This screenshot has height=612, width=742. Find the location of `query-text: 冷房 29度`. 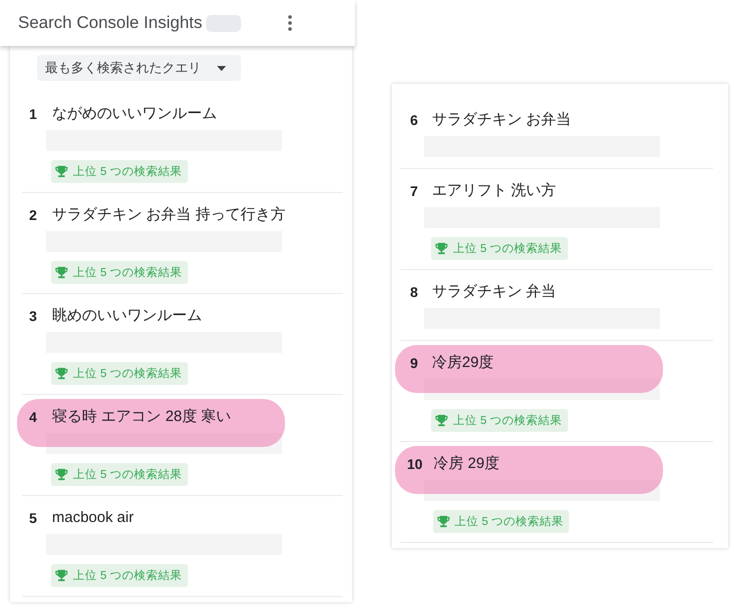

query-text: 冷房 29度 is located at coordinates (467, 464).